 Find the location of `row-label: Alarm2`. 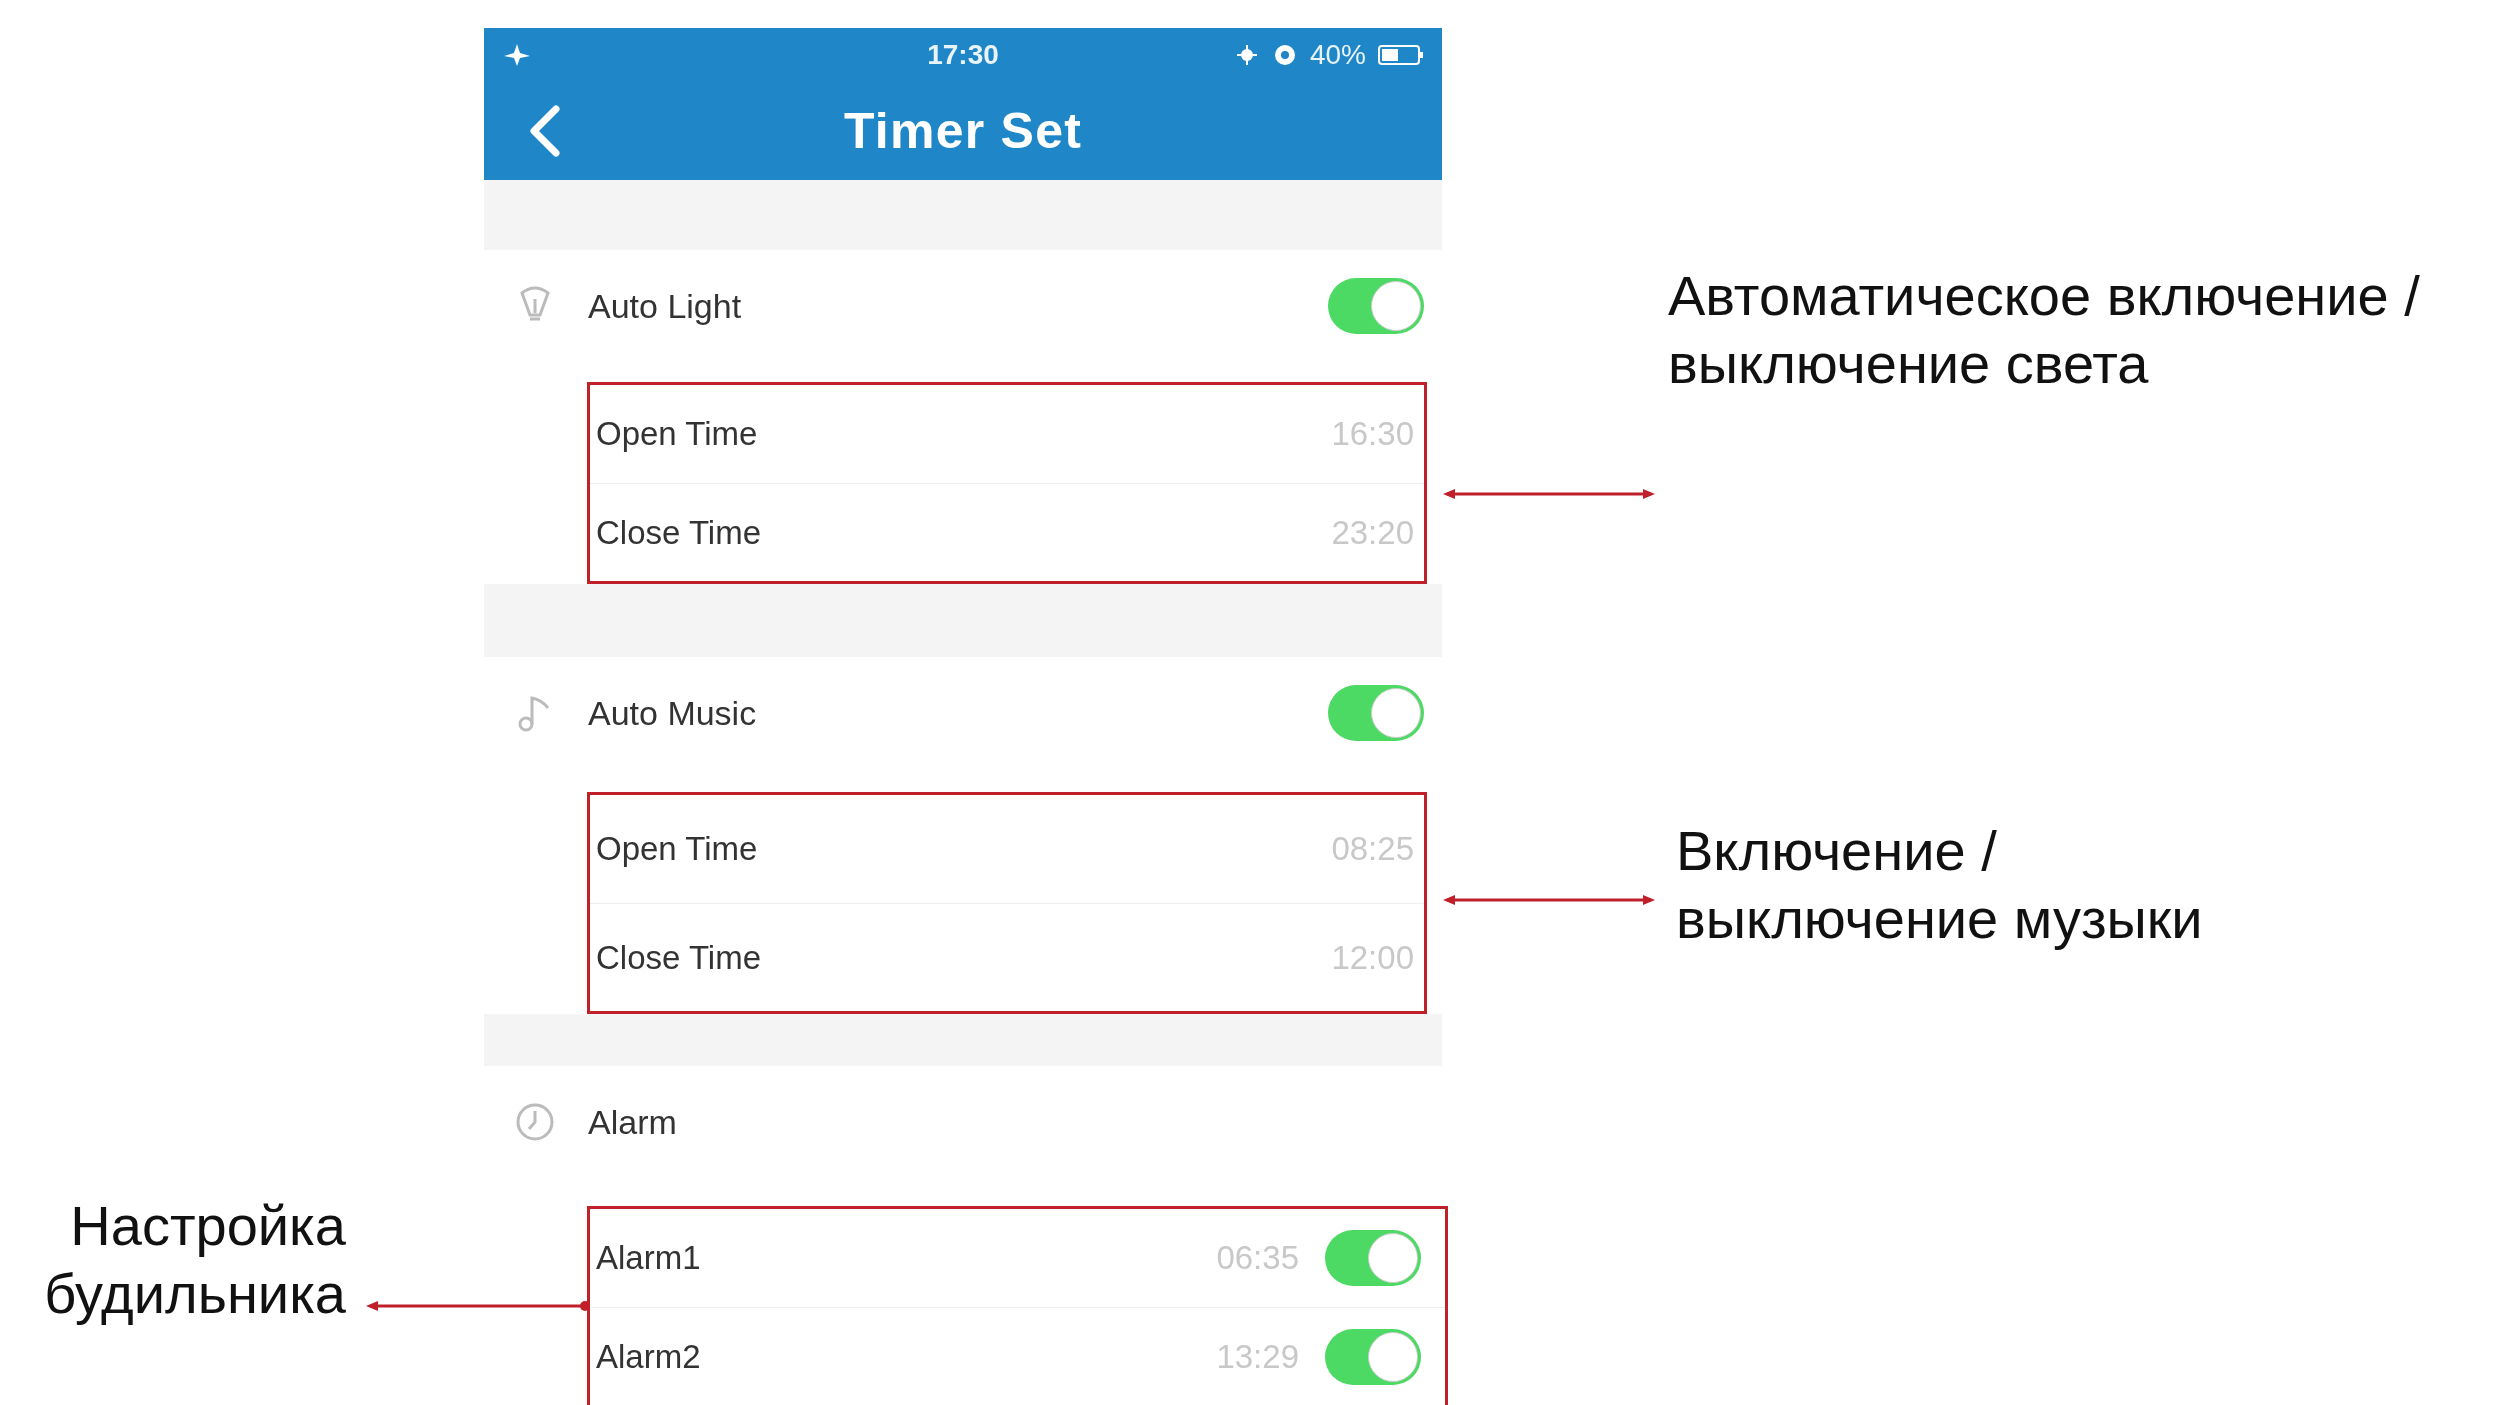

row-label: Alarm2 is located at coordinates (648, 1356).